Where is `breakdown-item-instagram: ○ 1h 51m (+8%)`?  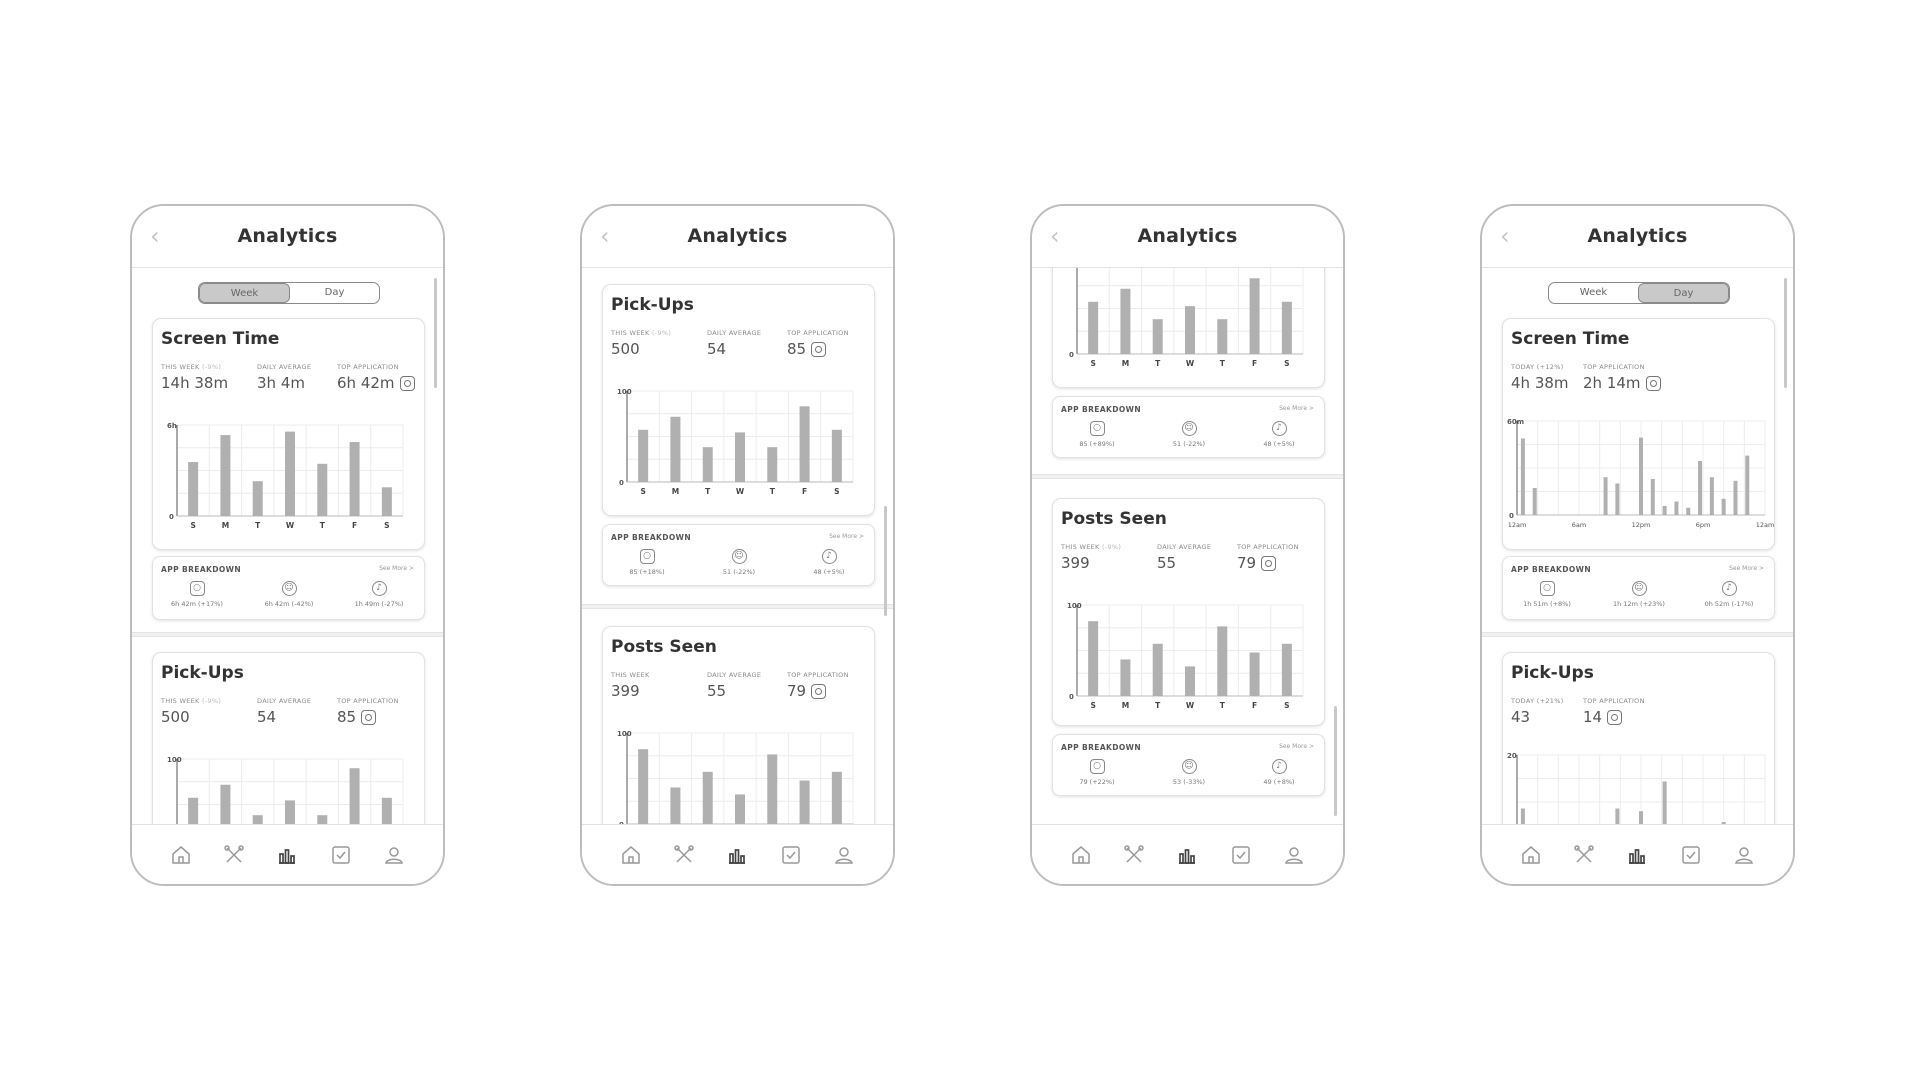 breakdown-item-instagram: ○ 1h 51m (+8%) is located at coordinates (1547, 594).